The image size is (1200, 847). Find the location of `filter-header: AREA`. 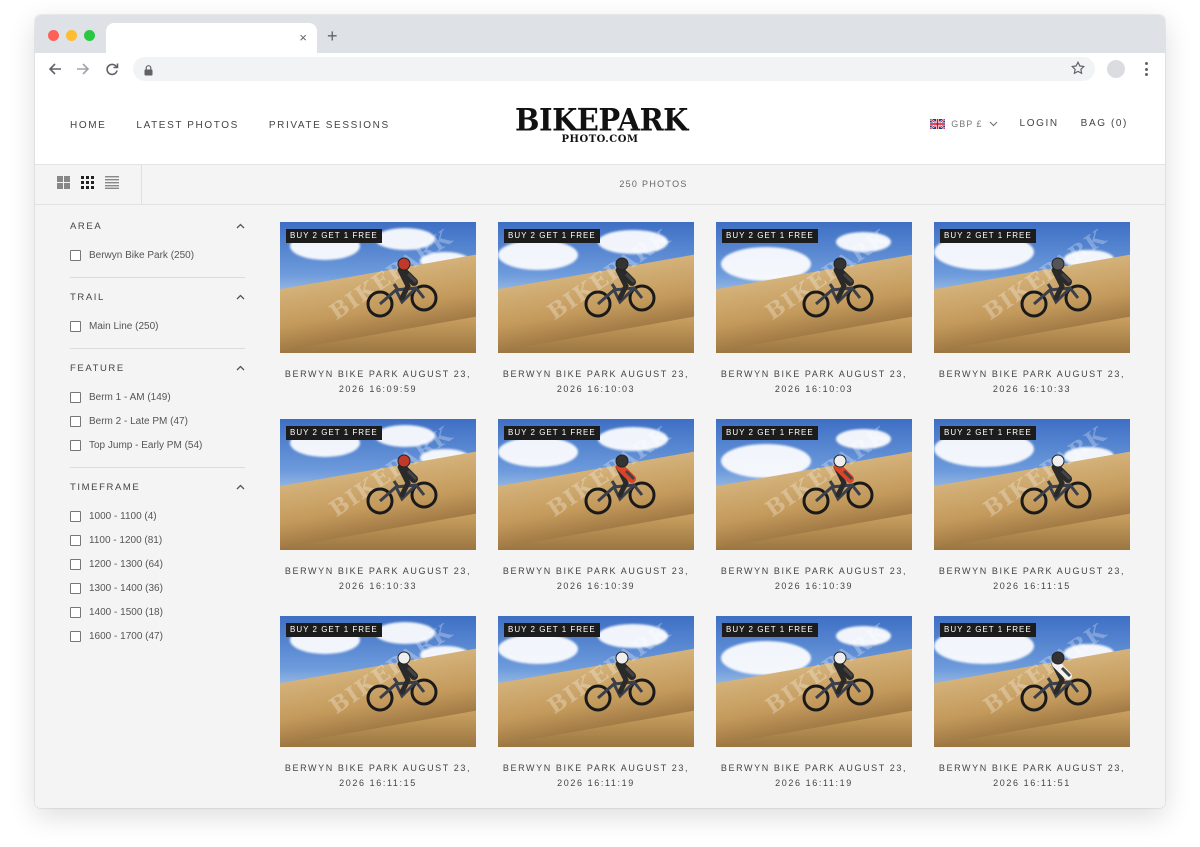

filter-header: AREA is located at coordinates (157, 226).